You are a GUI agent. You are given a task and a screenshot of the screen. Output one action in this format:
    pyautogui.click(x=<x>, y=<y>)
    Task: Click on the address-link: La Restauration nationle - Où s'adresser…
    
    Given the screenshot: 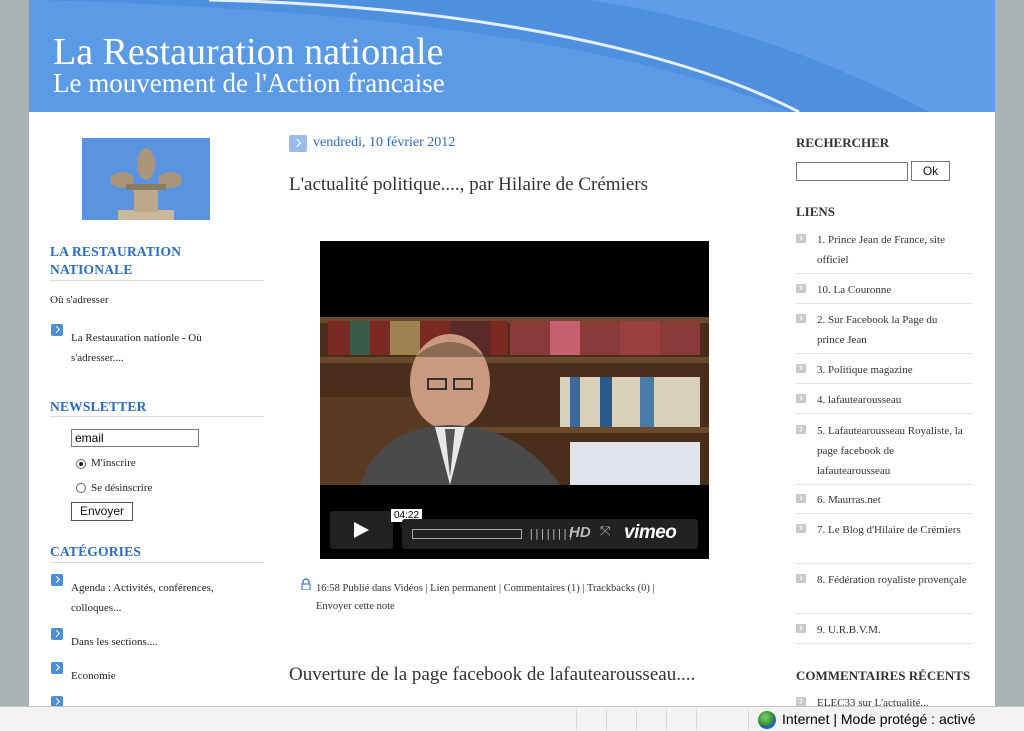 What is the action you would take?
    pyautogui.click(x=151, y=348)
    